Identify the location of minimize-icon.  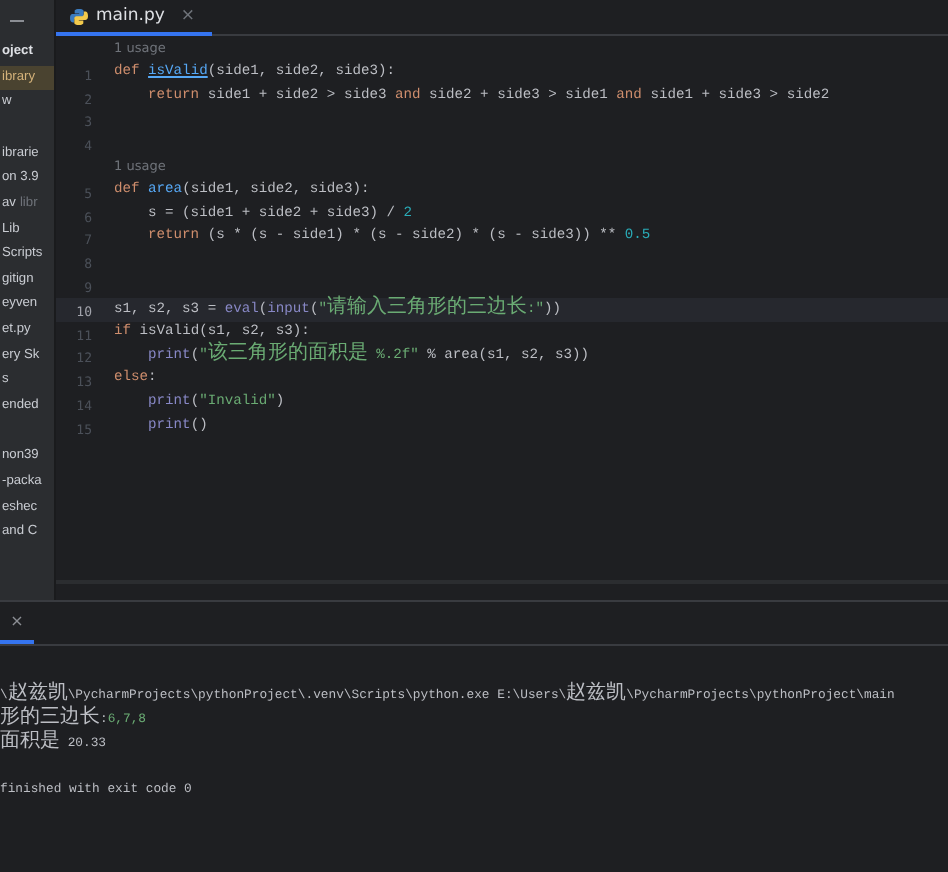
(17, 20).